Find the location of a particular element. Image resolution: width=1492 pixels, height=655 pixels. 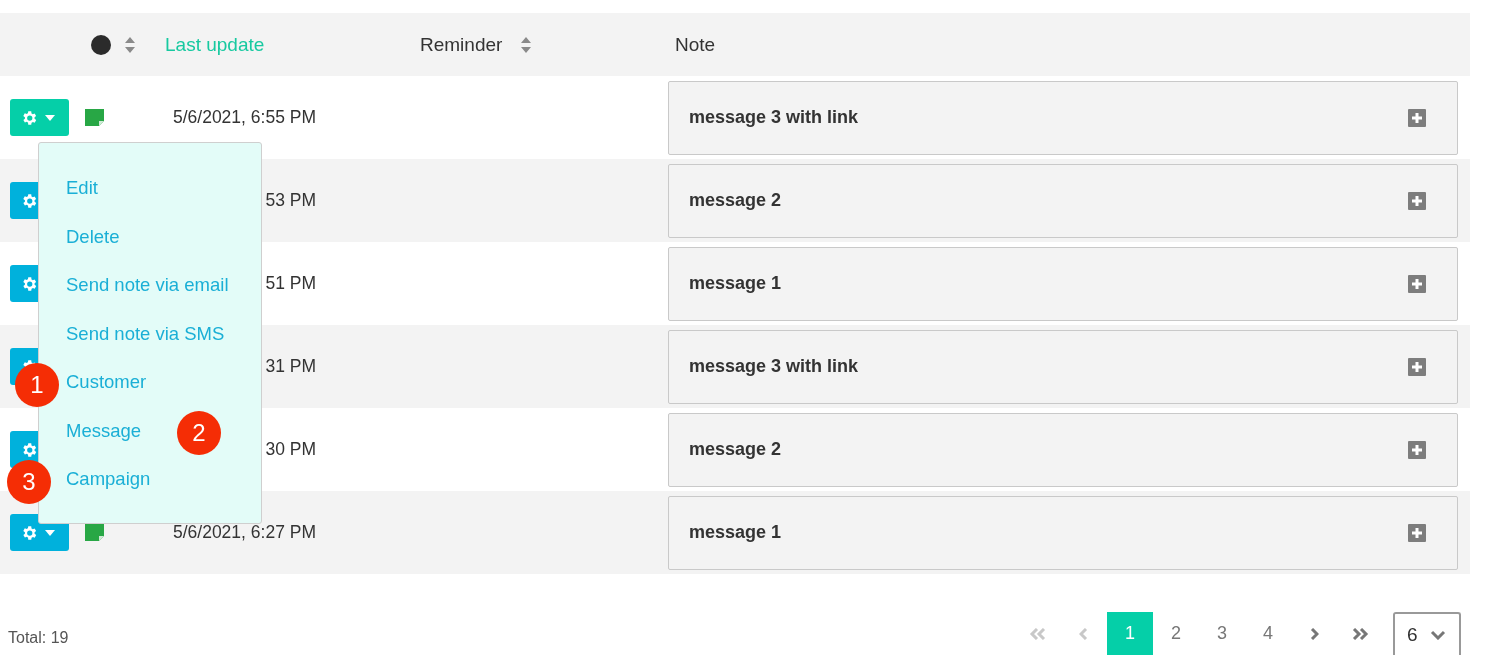

menu-item: Delete is located at coordinates (93, 236).